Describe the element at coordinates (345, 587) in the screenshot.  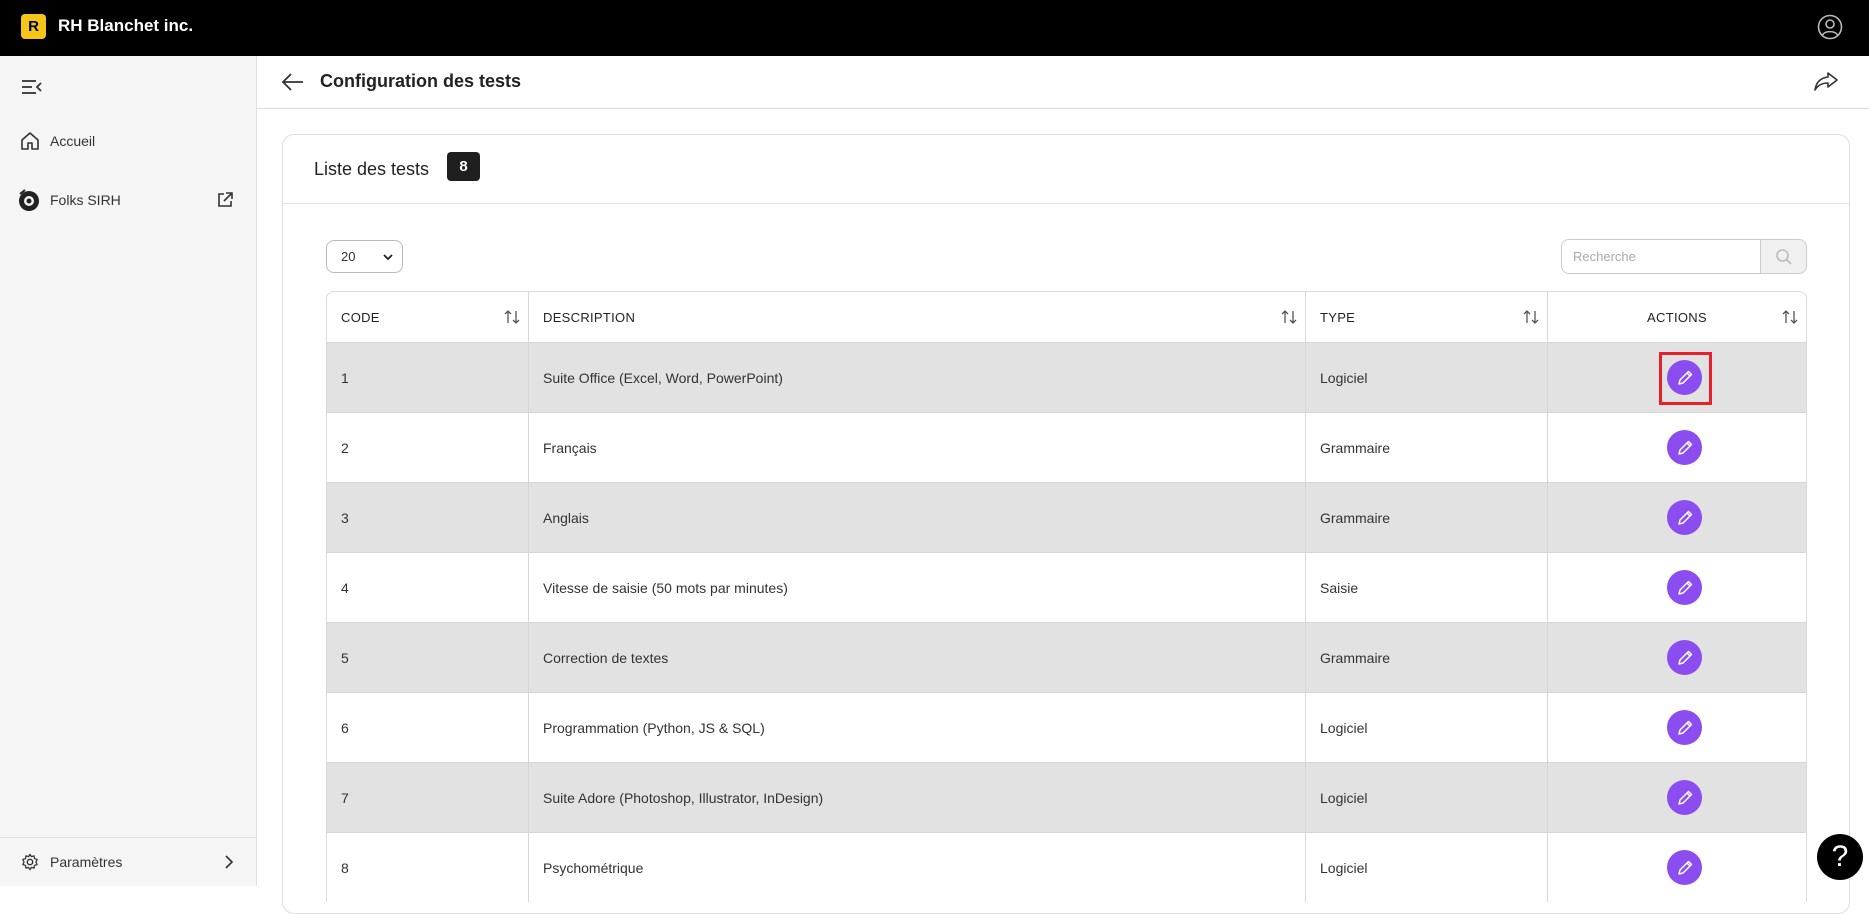
I see `cell-code-text: 4` at that location.